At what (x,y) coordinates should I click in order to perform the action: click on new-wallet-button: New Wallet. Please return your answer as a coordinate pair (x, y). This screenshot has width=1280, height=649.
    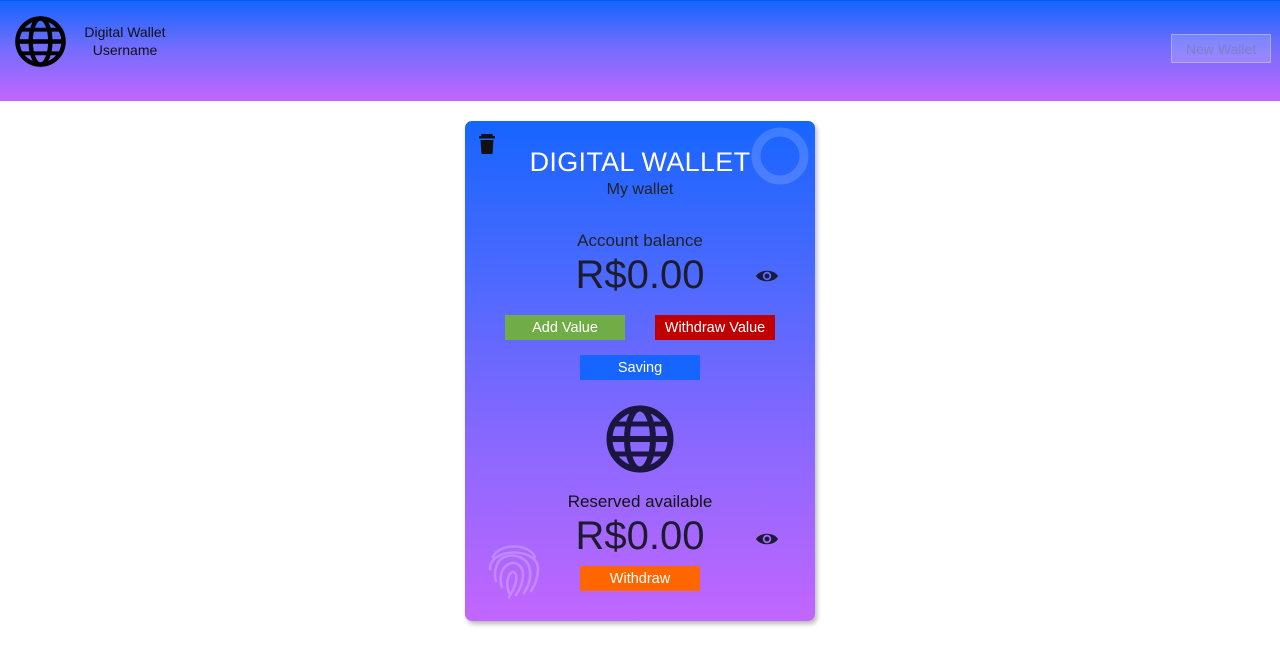
    Looking at the image, I should click on (1221, 48).